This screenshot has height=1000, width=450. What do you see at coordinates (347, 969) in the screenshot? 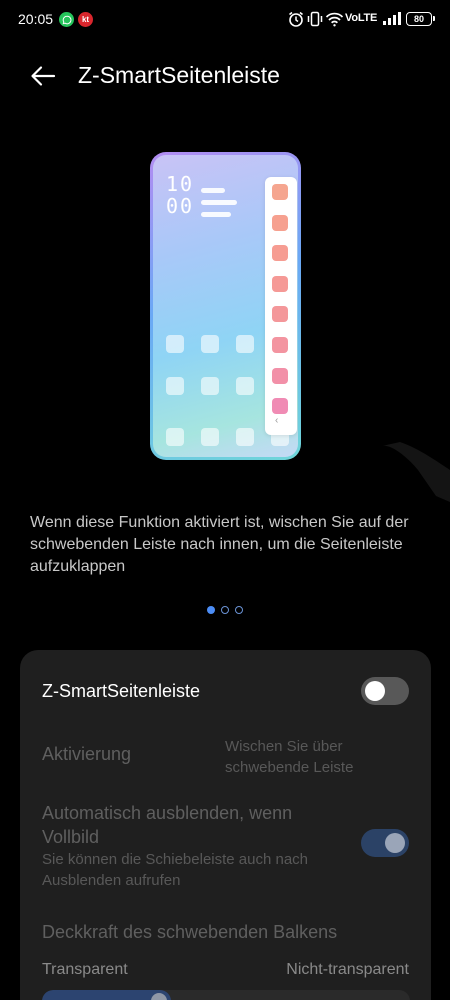
I see `opacity-max-label: Nicht-transparent` at bounding box center [347, 969].